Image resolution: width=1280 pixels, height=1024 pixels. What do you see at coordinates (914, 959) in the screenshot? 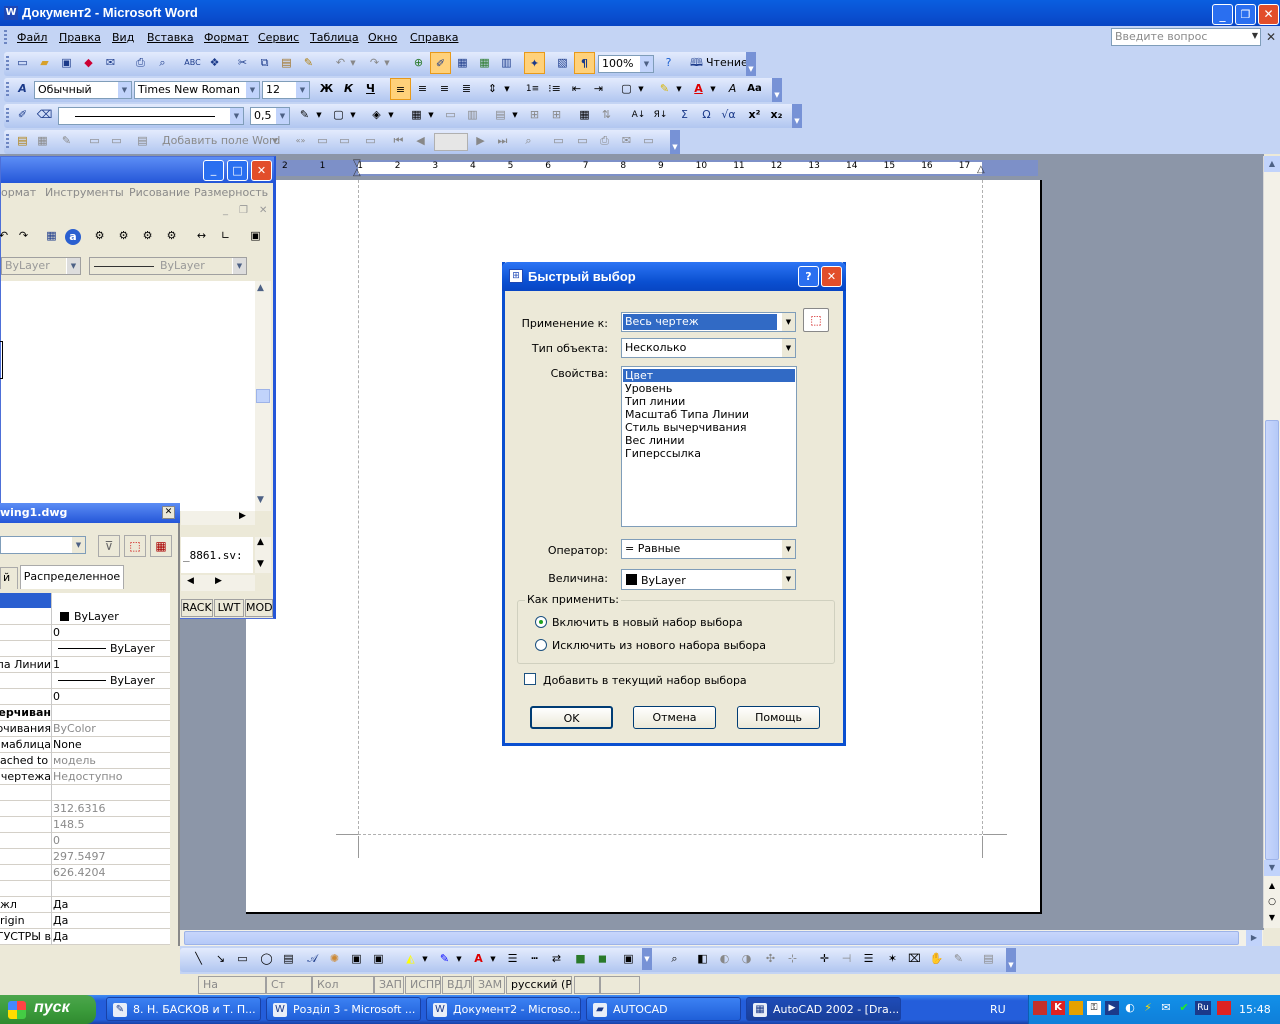
I see `acad-erase-icon: ⌧` at bounding box center [914, 959].